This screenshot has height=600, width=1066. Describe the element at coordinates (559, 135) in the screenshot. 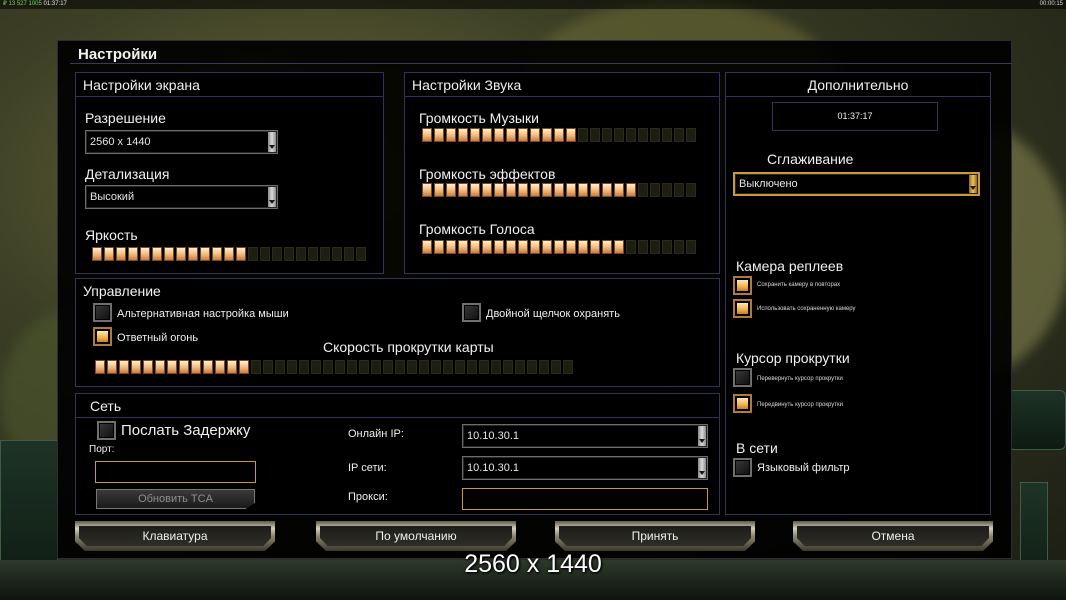

I see `music-volume-slider` at that location.